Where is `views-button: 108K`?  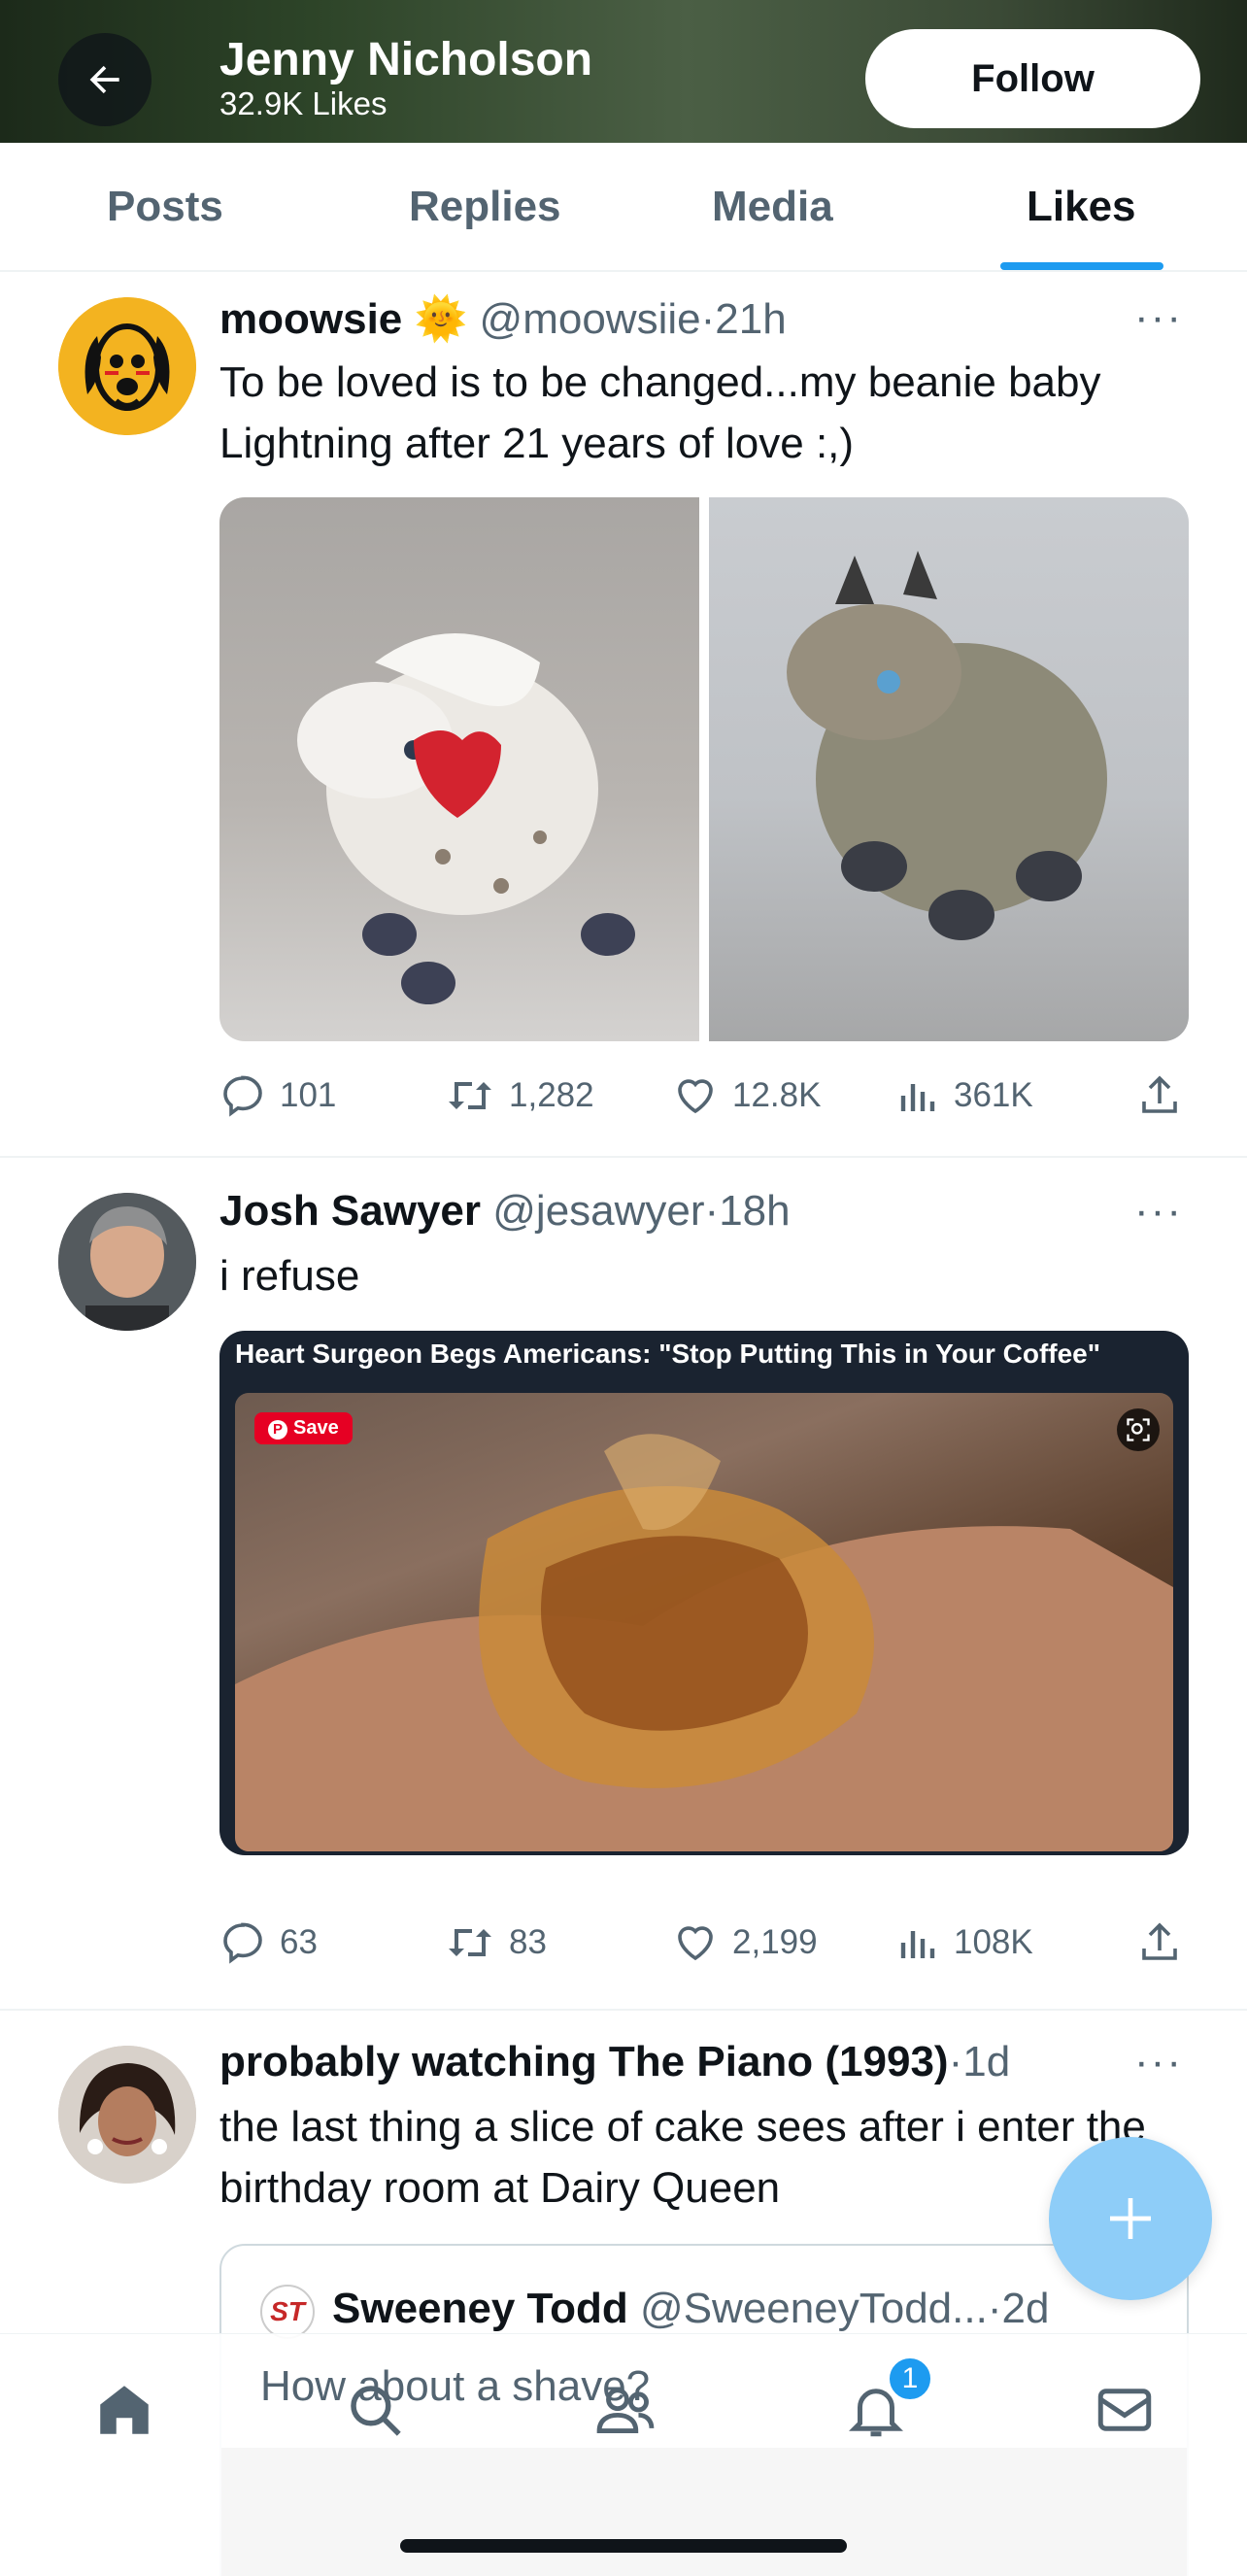 views-button: 108K is located at coordinates (965, 1943).